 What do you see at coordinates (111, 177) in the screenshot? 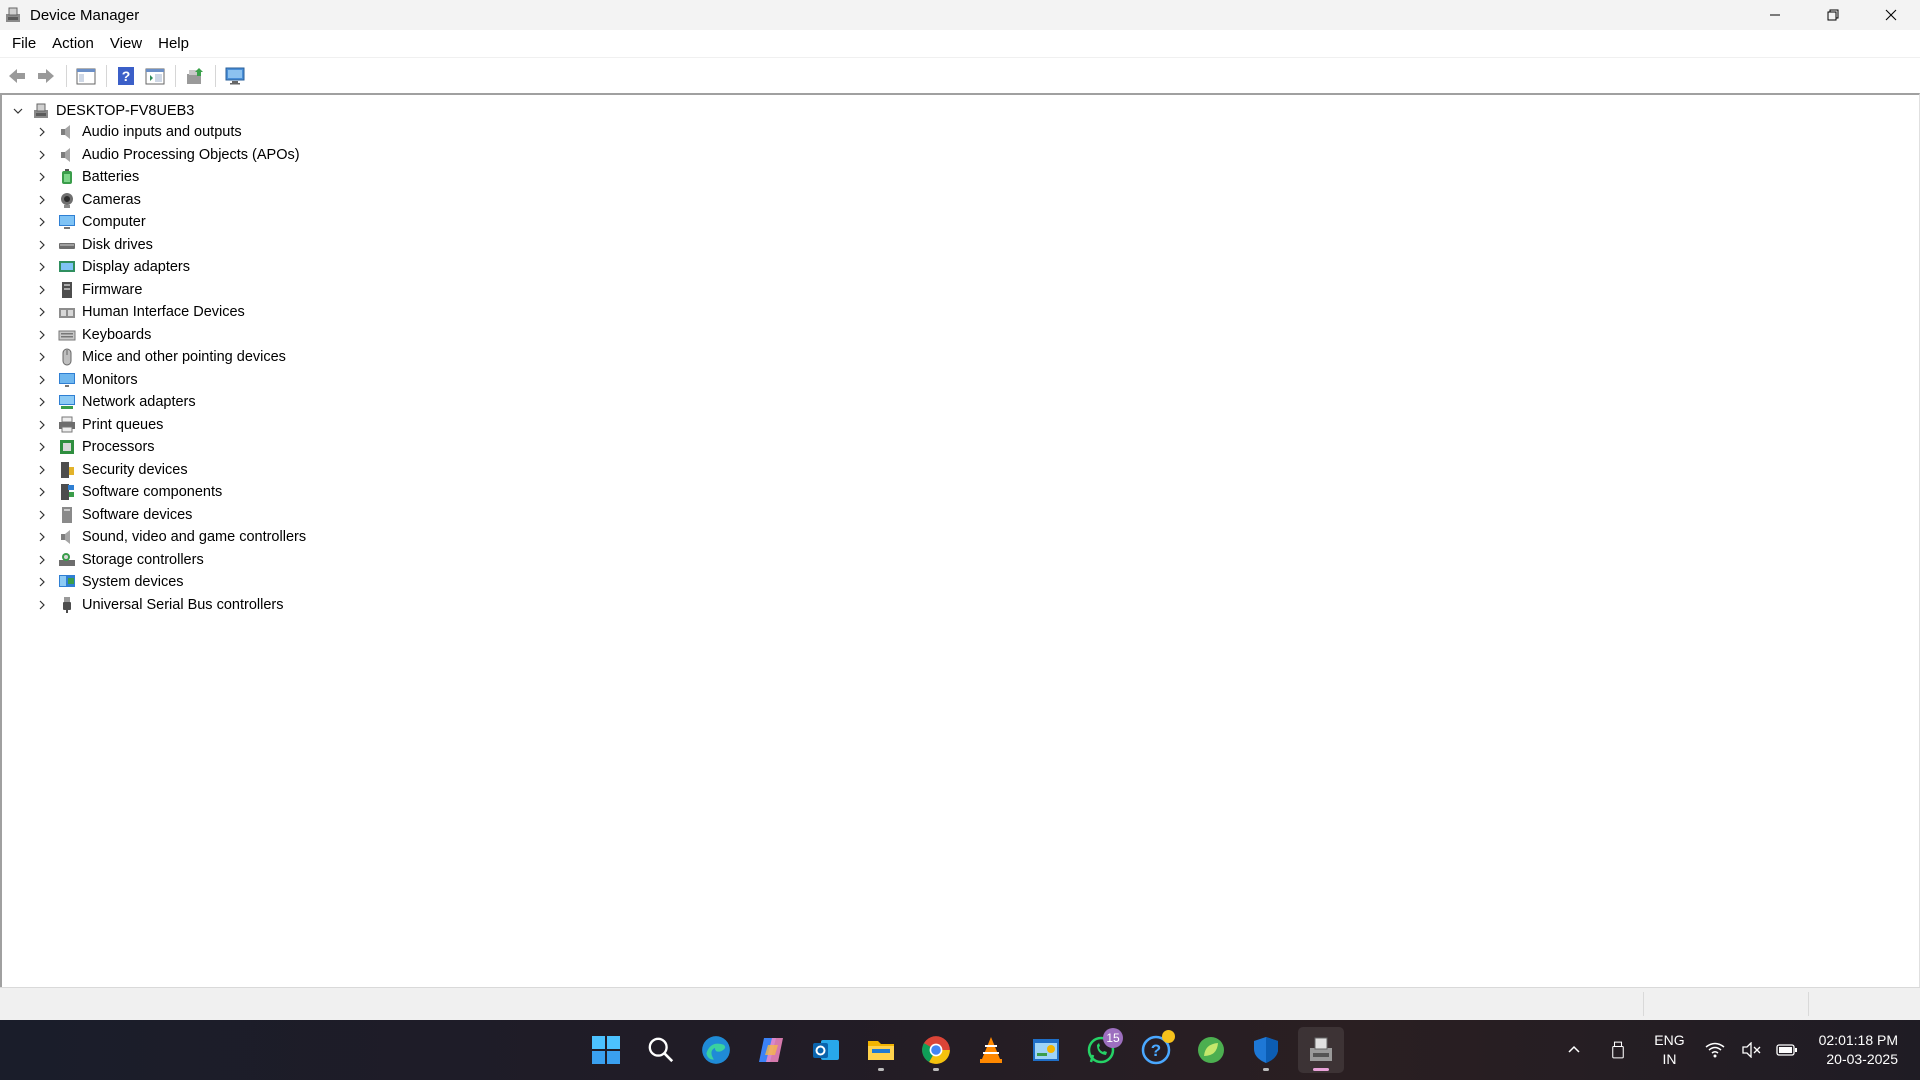
I see `tree-category-label: Batteries` at bounding box center [111, 177].